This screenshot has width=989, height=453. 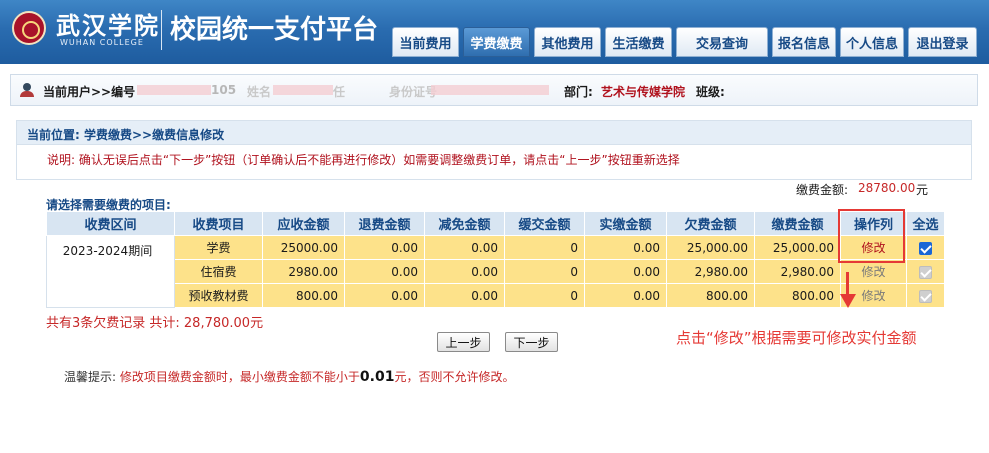 What do you see at coordinates (384, 223) in the screenshot?
I see `col-header-refund: 退费金额` at bounding box center [384, 223].